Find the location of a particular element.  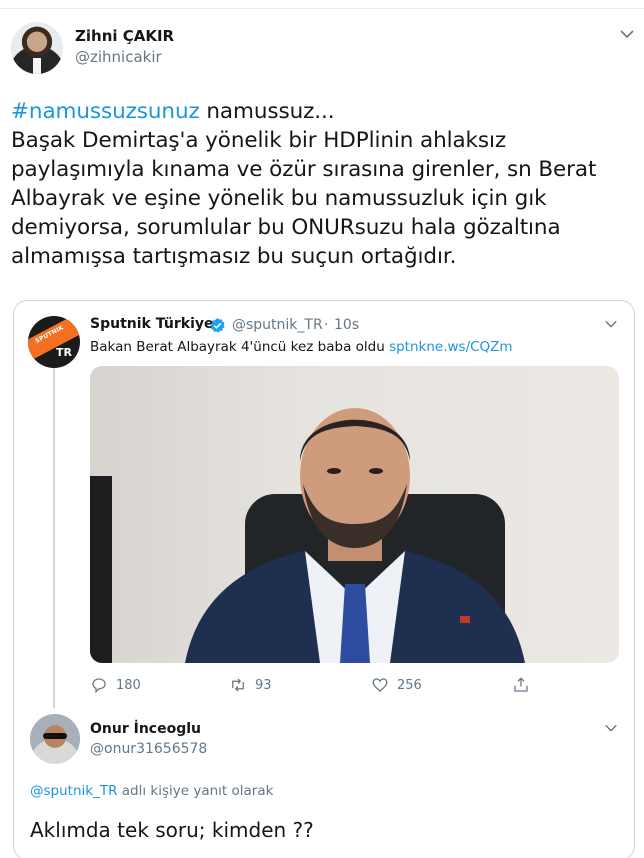

reply-author-handle: @onur31656578 is located at coordinates (148, 749).